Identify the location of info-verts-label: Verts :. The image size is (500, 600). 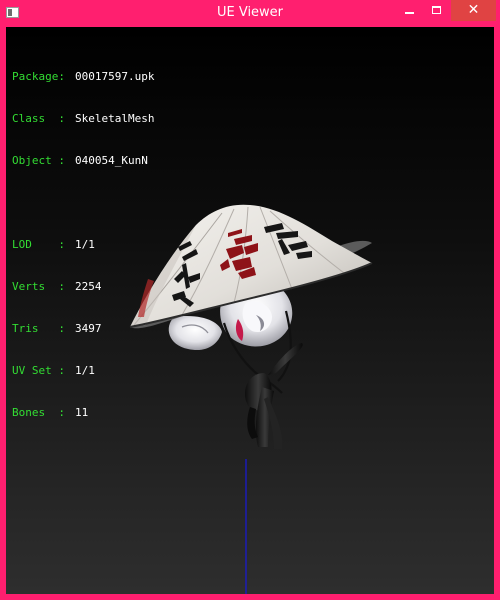
(38, 286).